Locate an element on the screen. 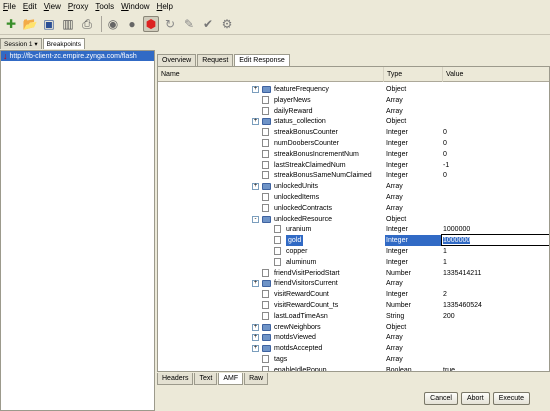  cell-name: visitRewardCount is located at coordinates (271, 294).